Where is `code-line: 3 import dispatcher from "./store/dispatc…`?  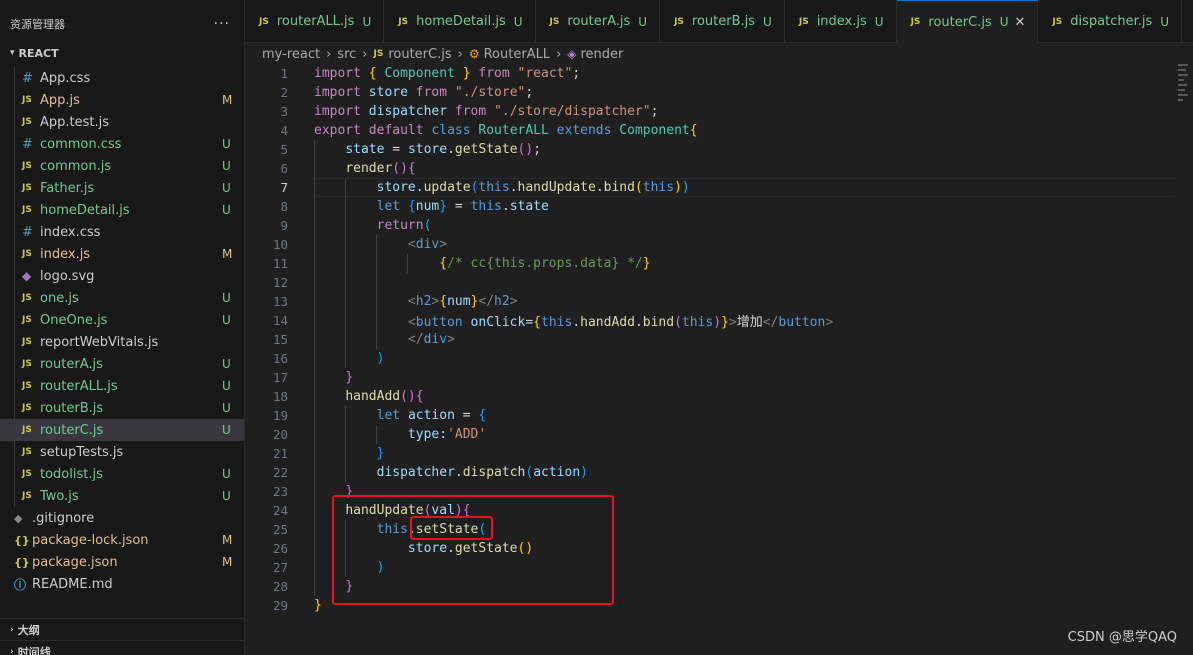 code-line: 3 import dispatcher from "./store/dispatc… is located at coordinates (710, 111).